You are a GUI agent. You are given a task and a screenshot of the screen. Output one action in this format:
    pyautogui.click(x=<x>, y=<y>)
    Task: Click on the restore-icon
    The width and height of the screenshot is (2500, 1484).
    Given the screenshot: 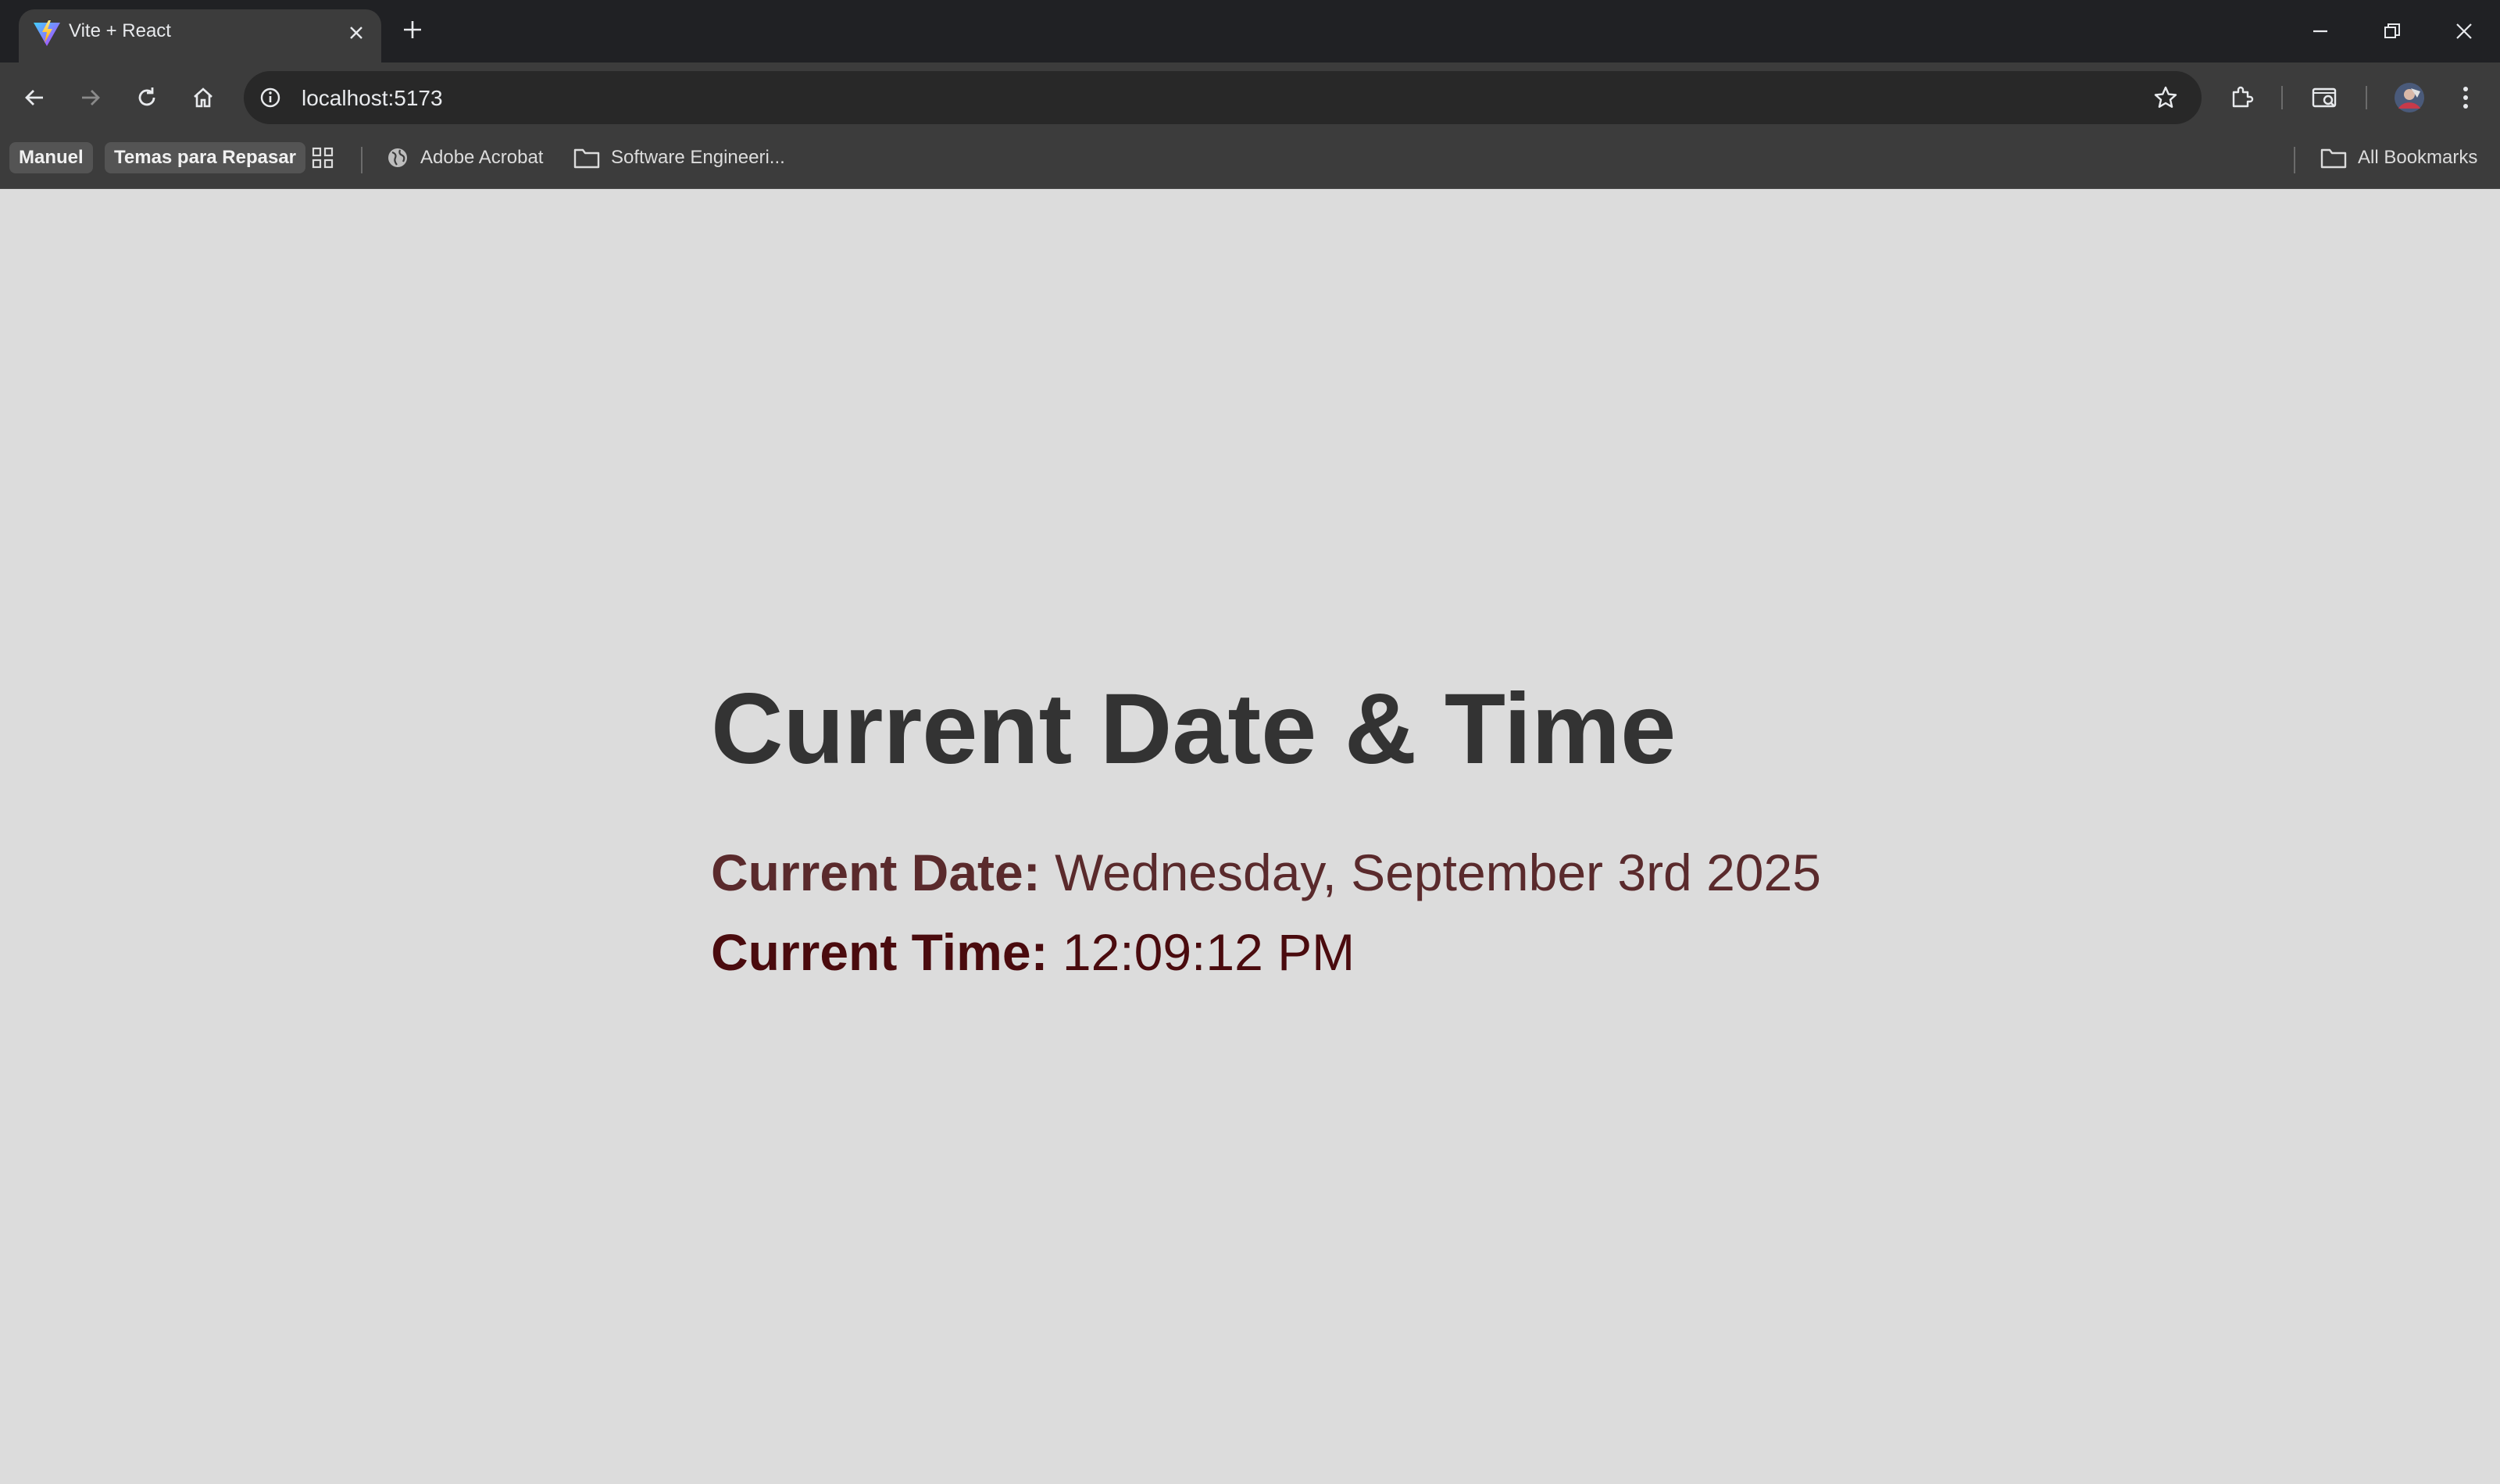 What is the action you would take?
    pyautogui.click(x=2392, y=31)
    